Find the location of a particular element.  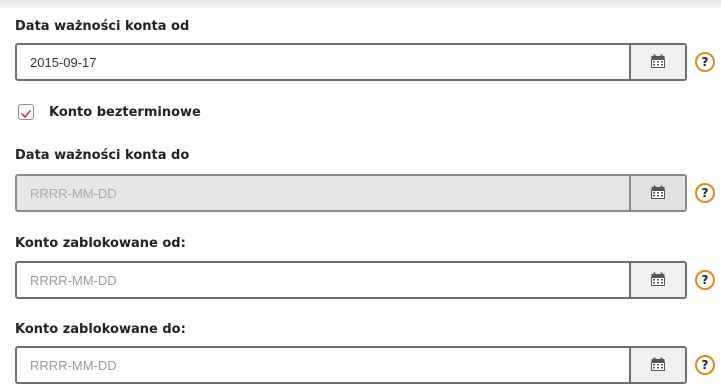

valid-from-calendar-button is located at coordinates (657, 62).